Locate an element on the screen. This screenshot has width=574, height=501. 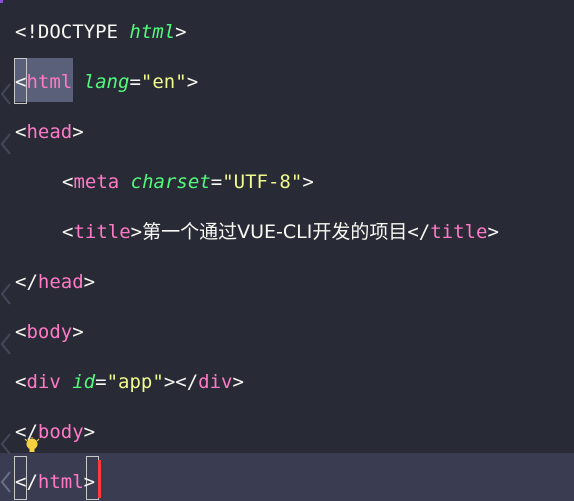
code-token: ></ is located at coordinates (181, 382).